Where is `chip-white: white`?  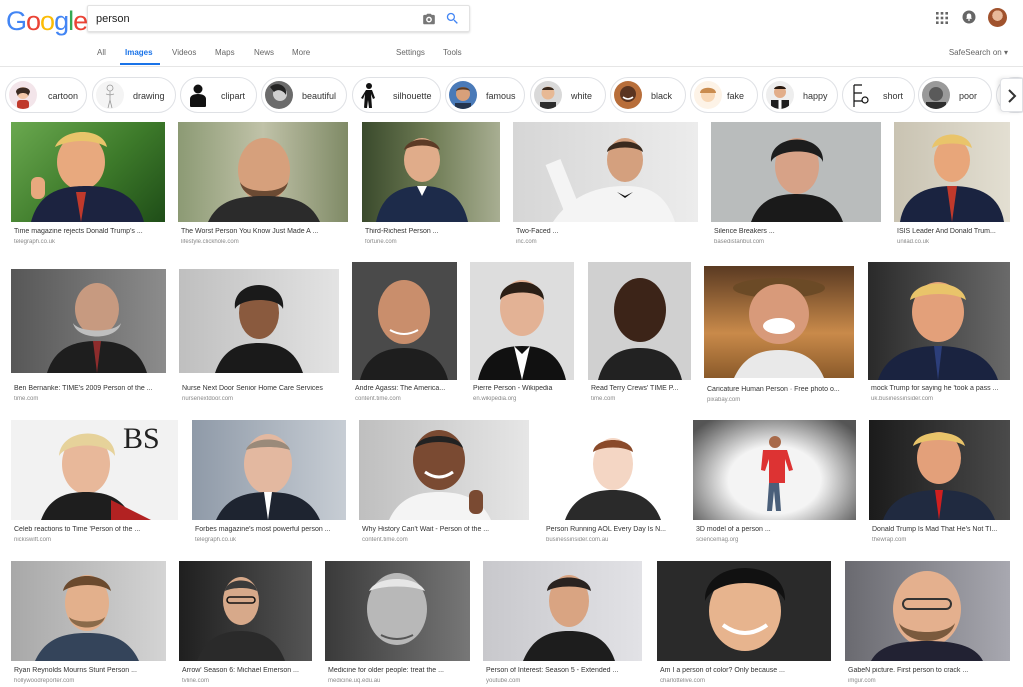 chip-white: white is located at coordinates (568, 95).